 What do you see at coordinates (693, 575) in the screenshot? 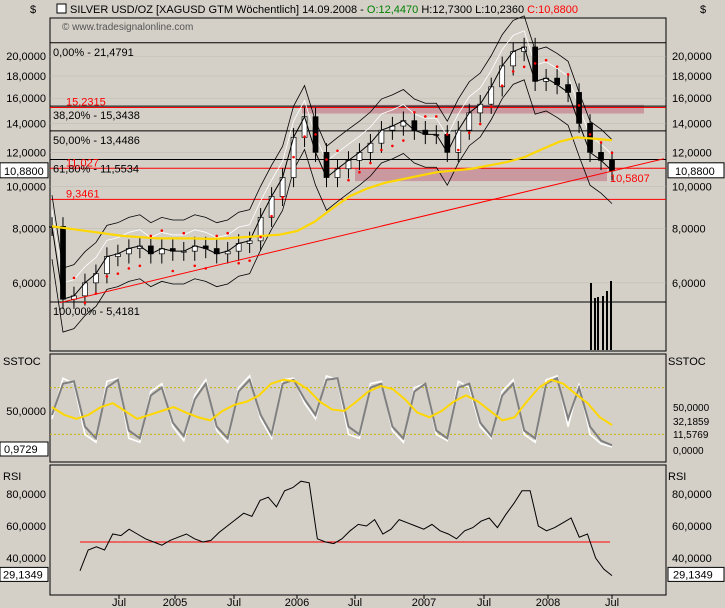
I see `rsi-last-value-right: 29,1349` at bounding box center [693, 575].